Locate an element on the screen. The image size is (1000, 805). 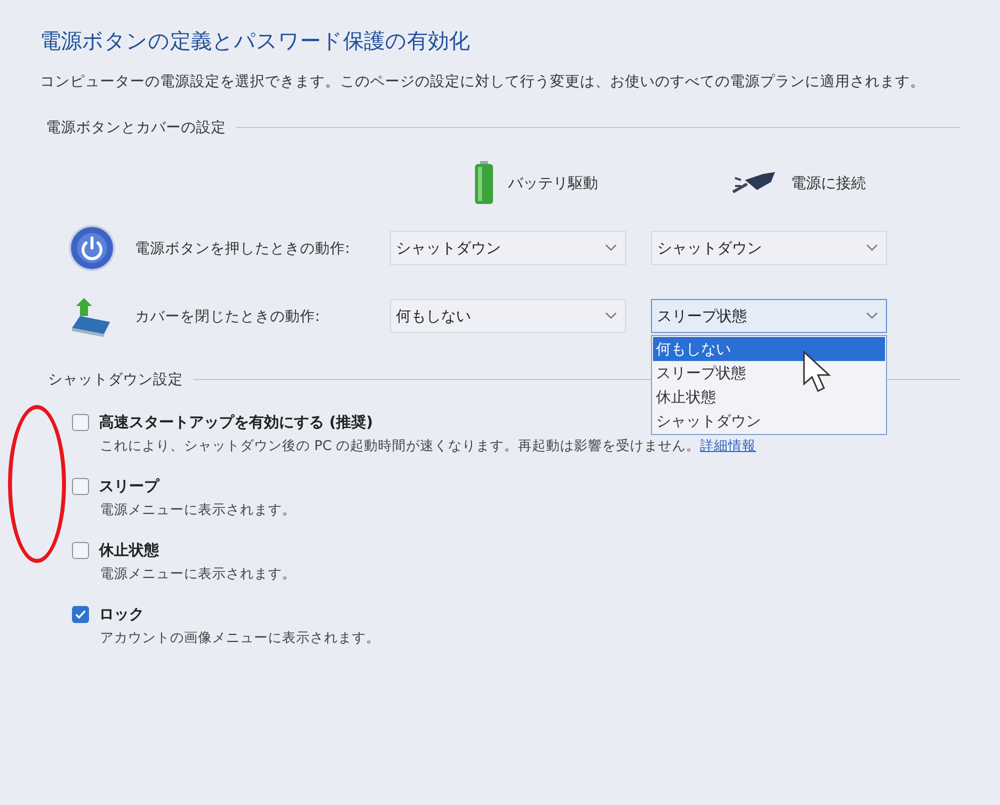
option-description: これにより、シャットダウン後の PC の起動時間が速くなります。再起動は影響を受けません。 is located at coordinates (400, 446).